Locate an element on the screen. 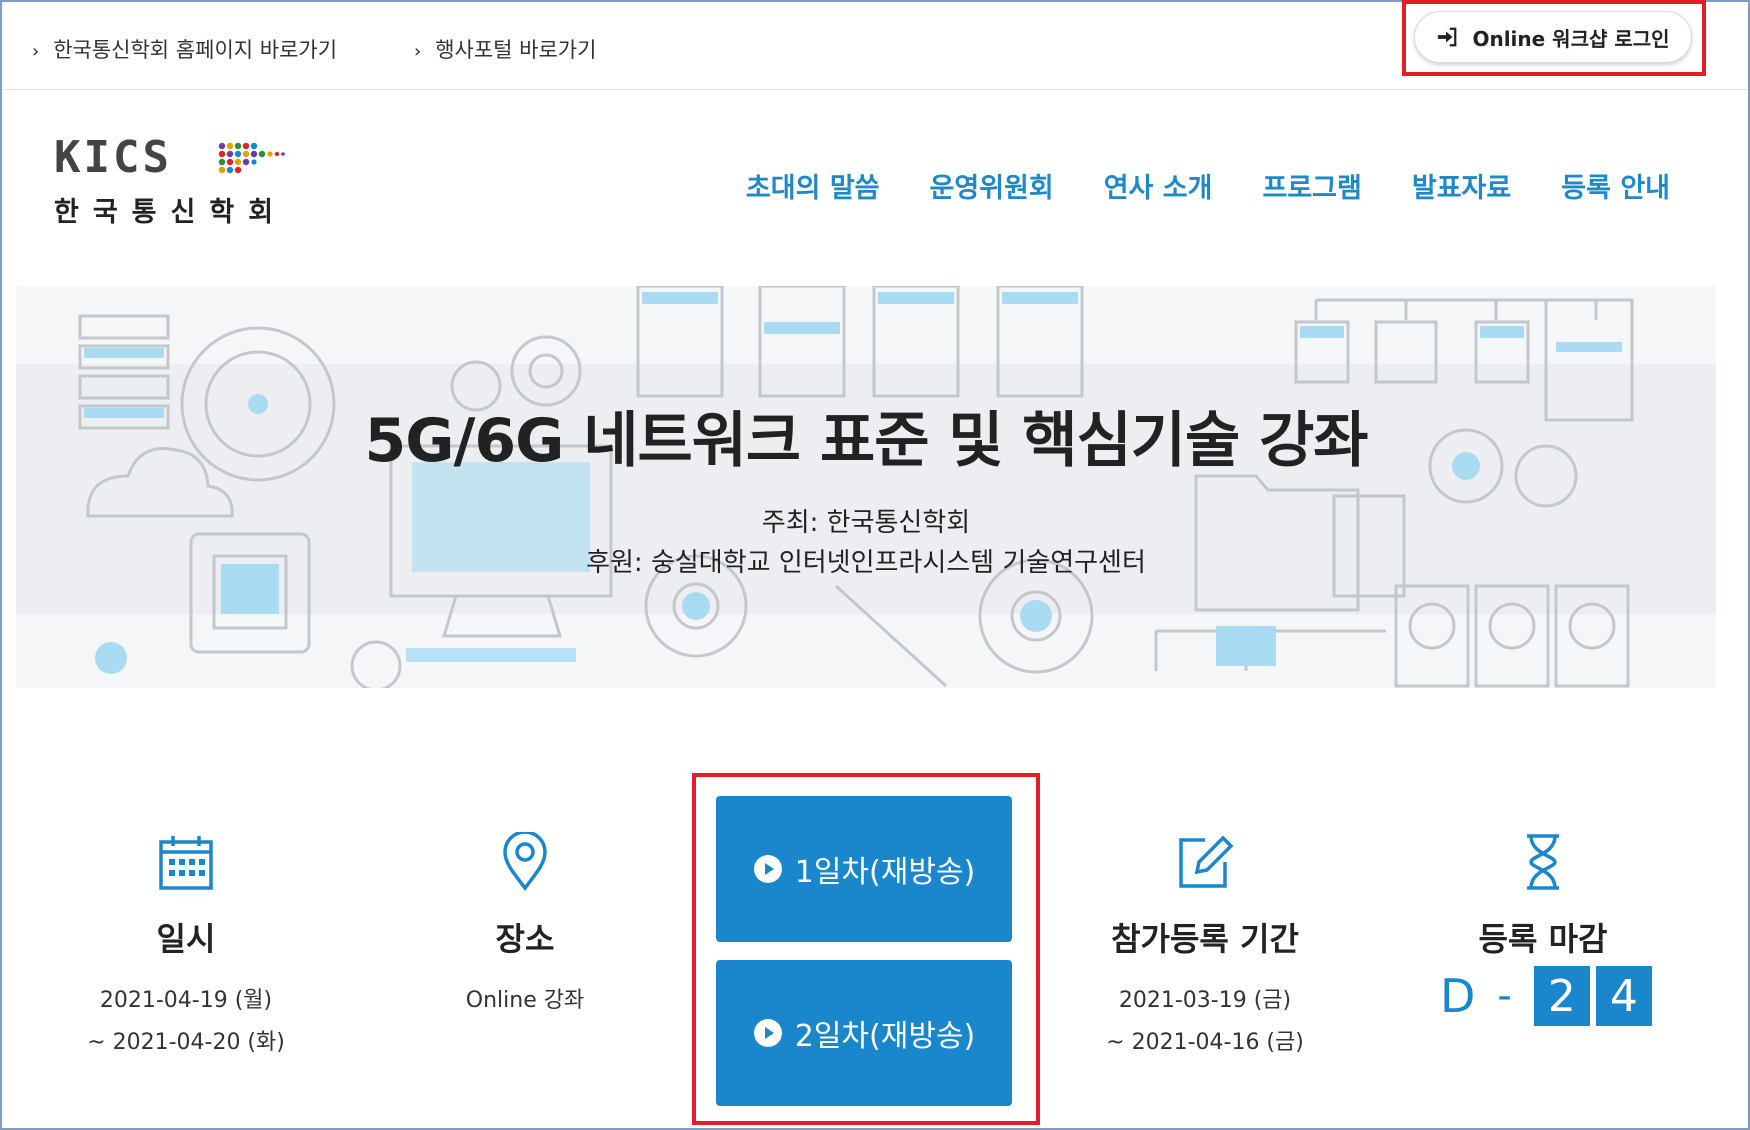 Image resolution: width=1750 pixels, height=1130 pixels. info-registration-period: 참가등록 기간 2021-03-19 (금) ~ 2021-04-16 (금) is located at coordinates (1205, 948).